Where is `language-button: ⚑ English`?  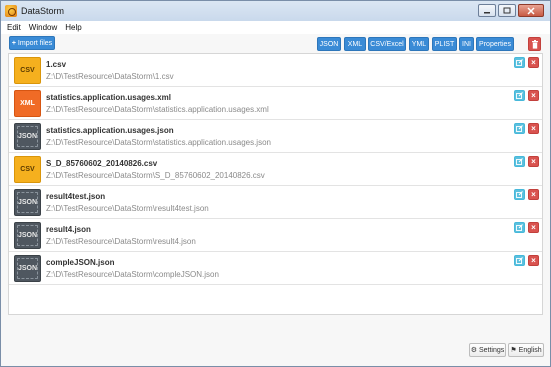 language-button: ⚑ English is located at coordinates (526, 350).